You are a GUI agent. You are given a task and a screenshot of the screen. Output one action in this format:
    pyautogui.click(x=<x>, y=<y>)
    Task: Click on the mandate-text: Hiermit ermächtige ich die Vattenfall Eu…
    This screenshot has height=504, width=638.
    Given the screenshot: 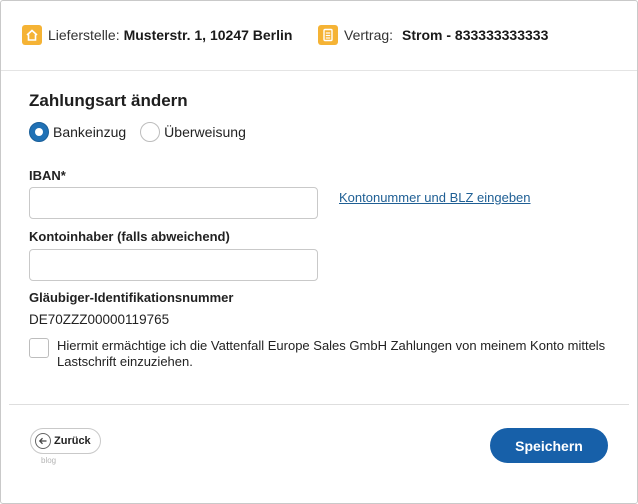 What is the action you would take?
    pyautogui.click(x=331, y=353)
    